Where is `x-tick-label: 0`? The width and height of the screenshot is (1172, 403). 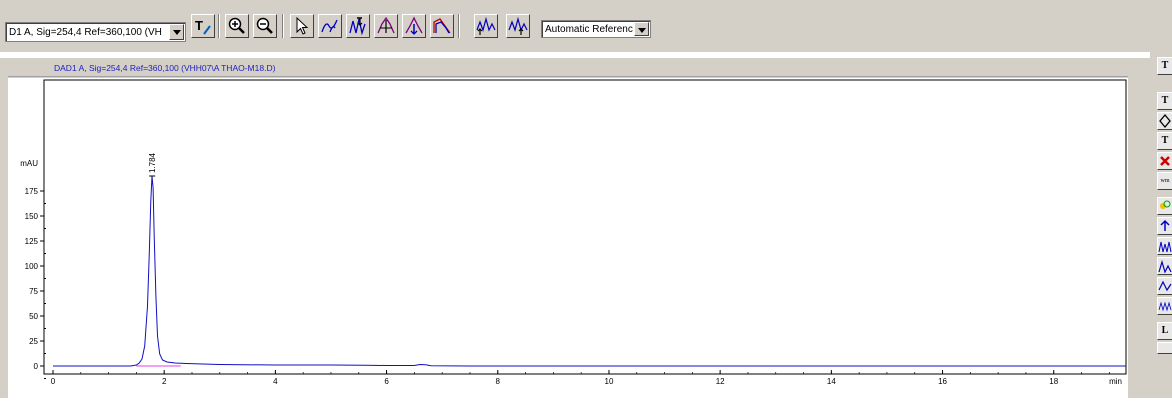 x-tick-label: 0 is located at coordinates (53, 381).